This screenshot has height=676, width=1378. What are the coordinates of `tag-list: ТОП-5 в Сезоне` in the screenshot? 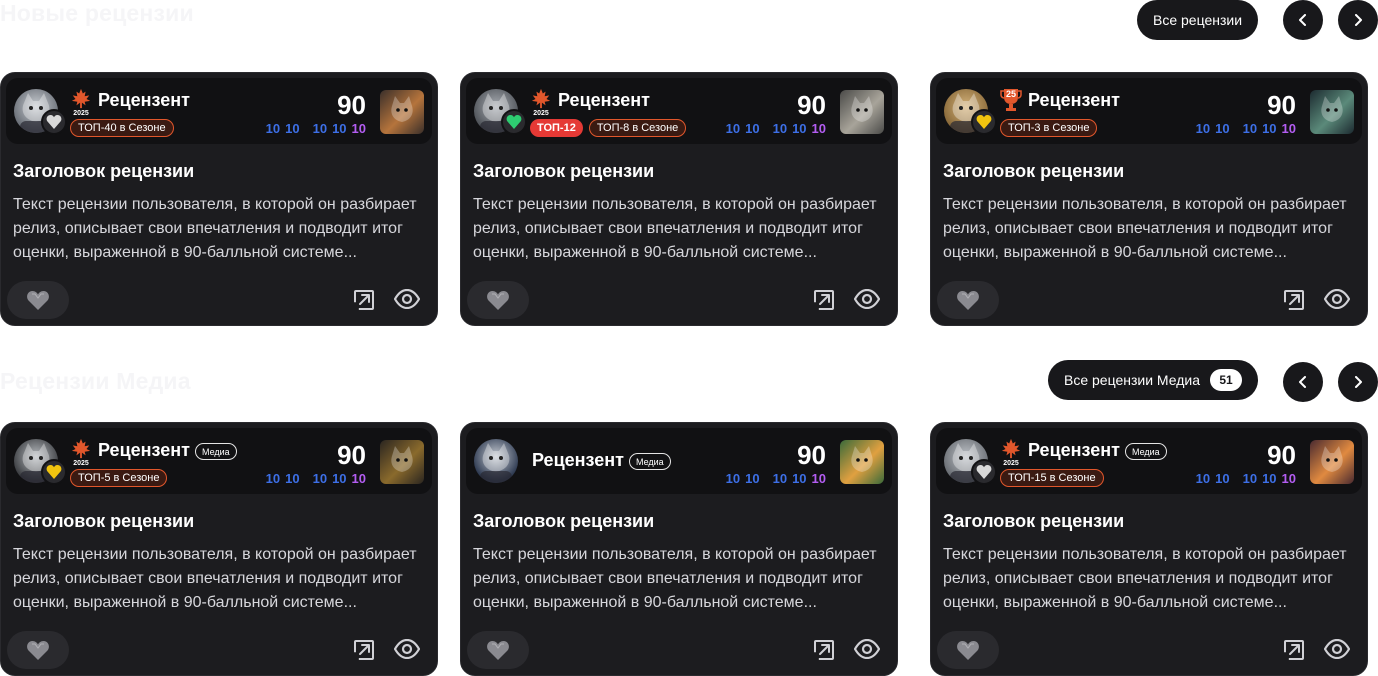 It's located at (119, 478).